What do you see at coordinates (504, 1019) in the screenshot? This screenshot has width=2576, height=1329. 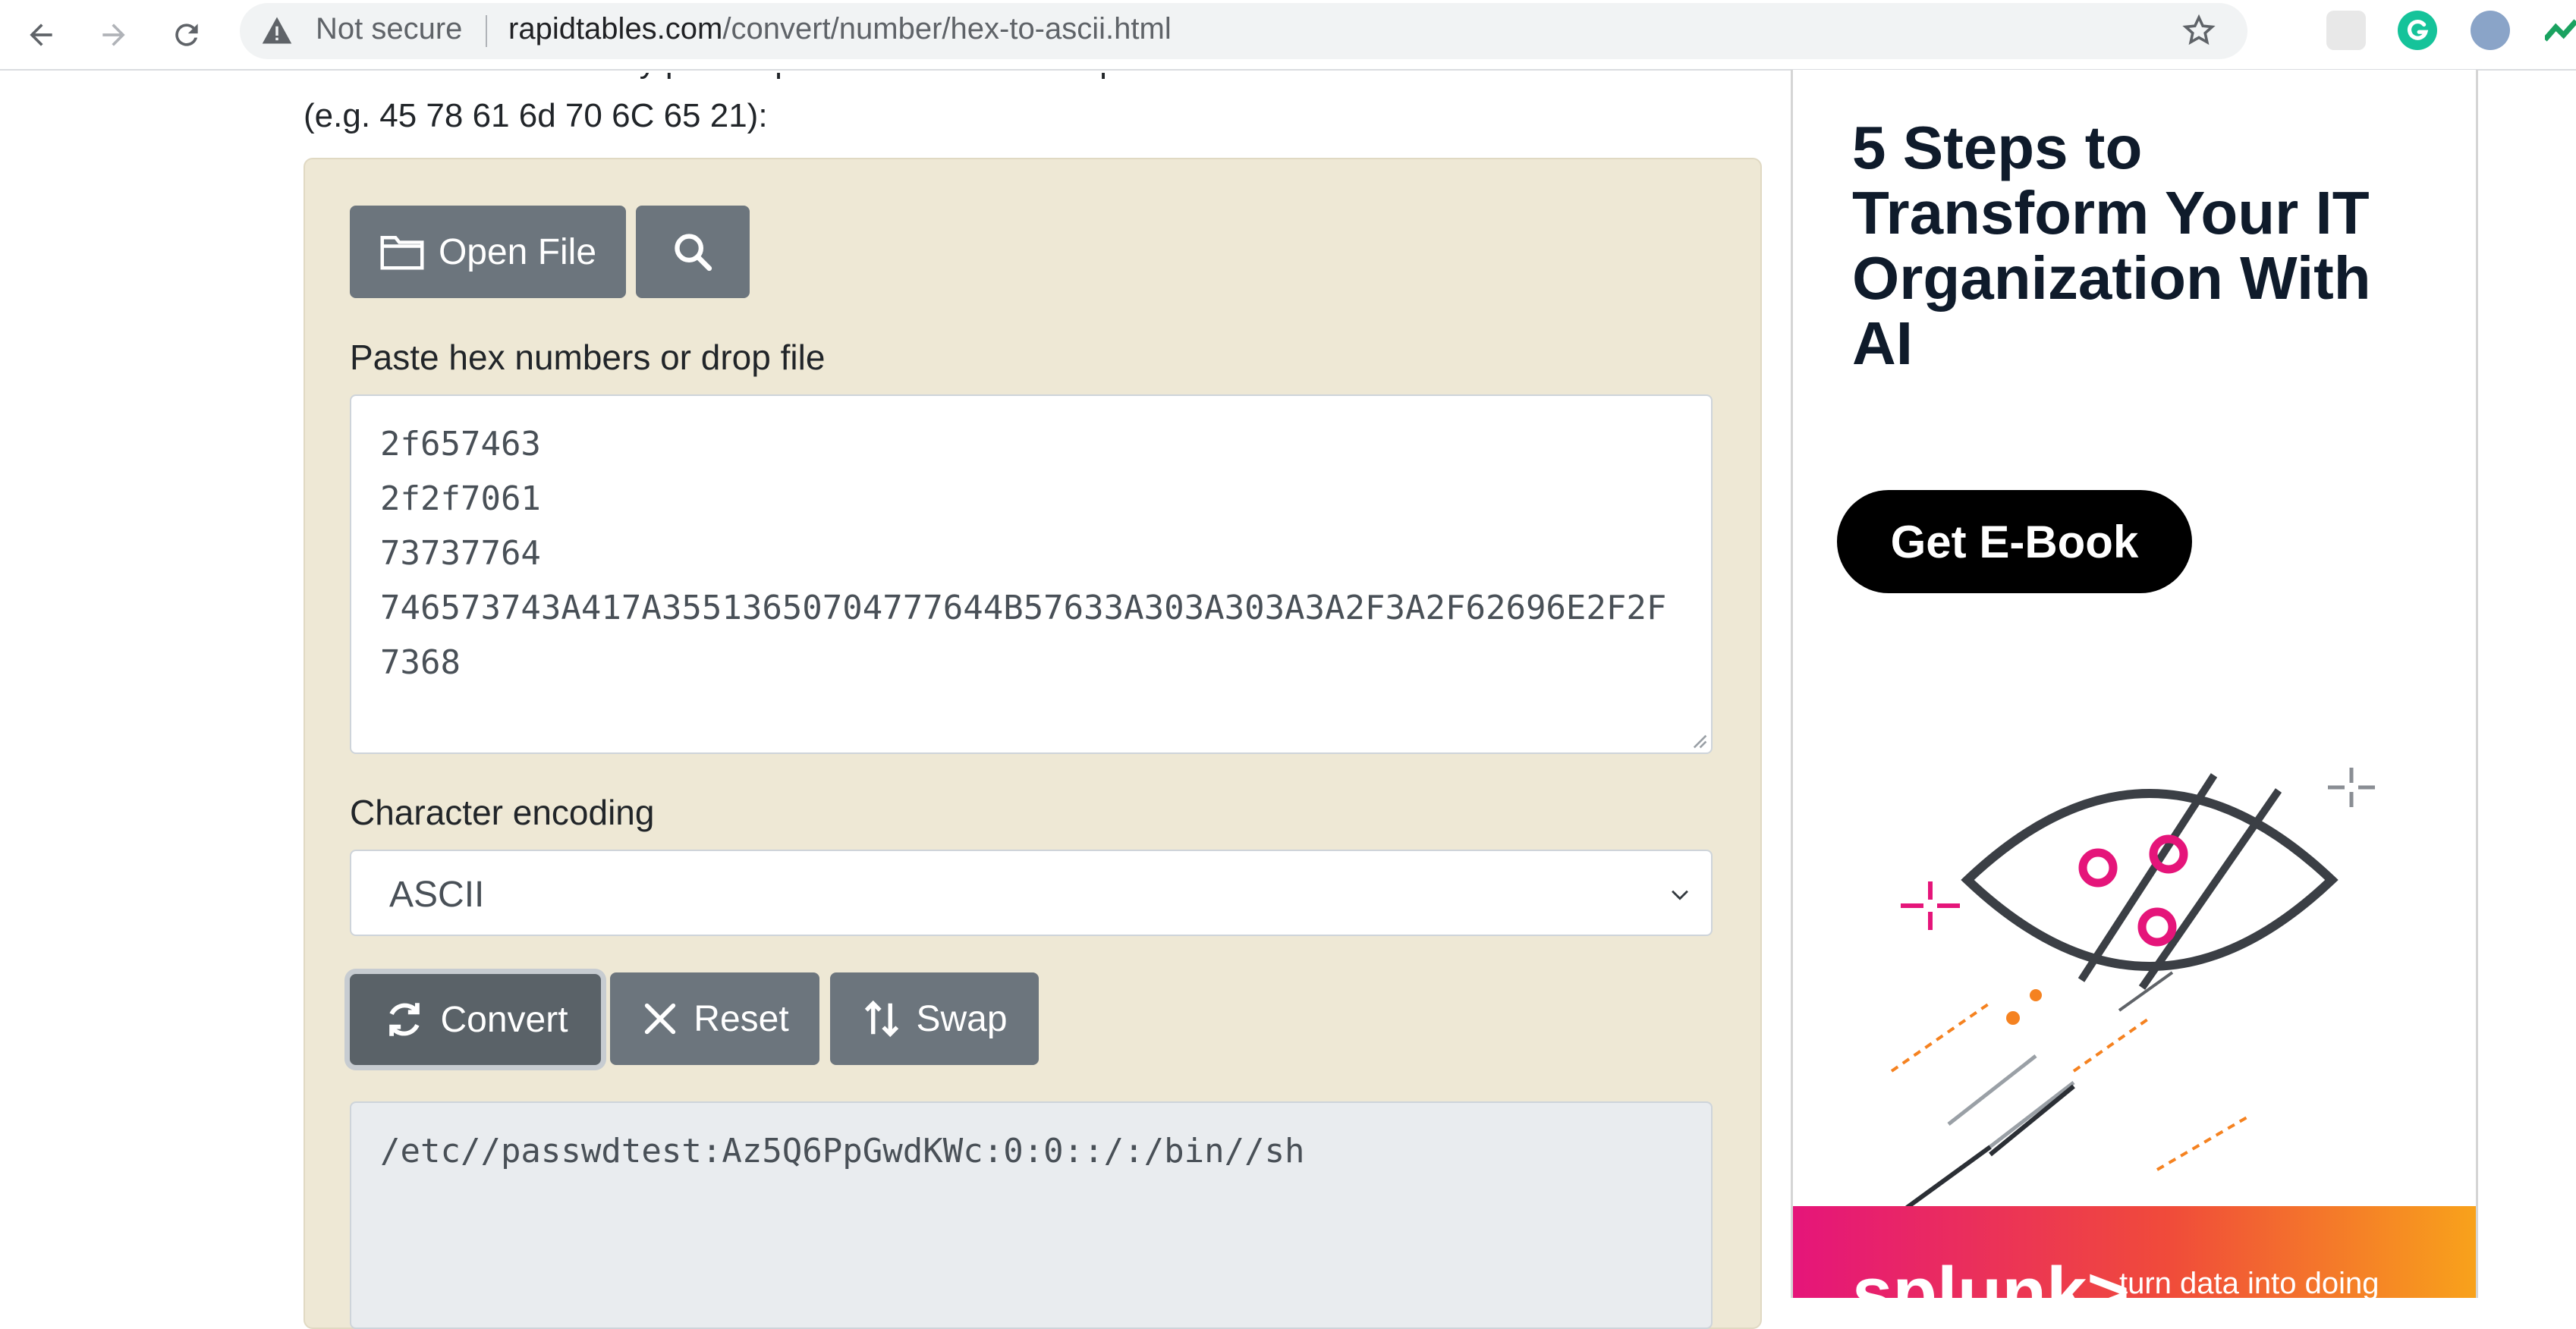 I see `convert-label: Convert` at bounding box center [504, 1019].